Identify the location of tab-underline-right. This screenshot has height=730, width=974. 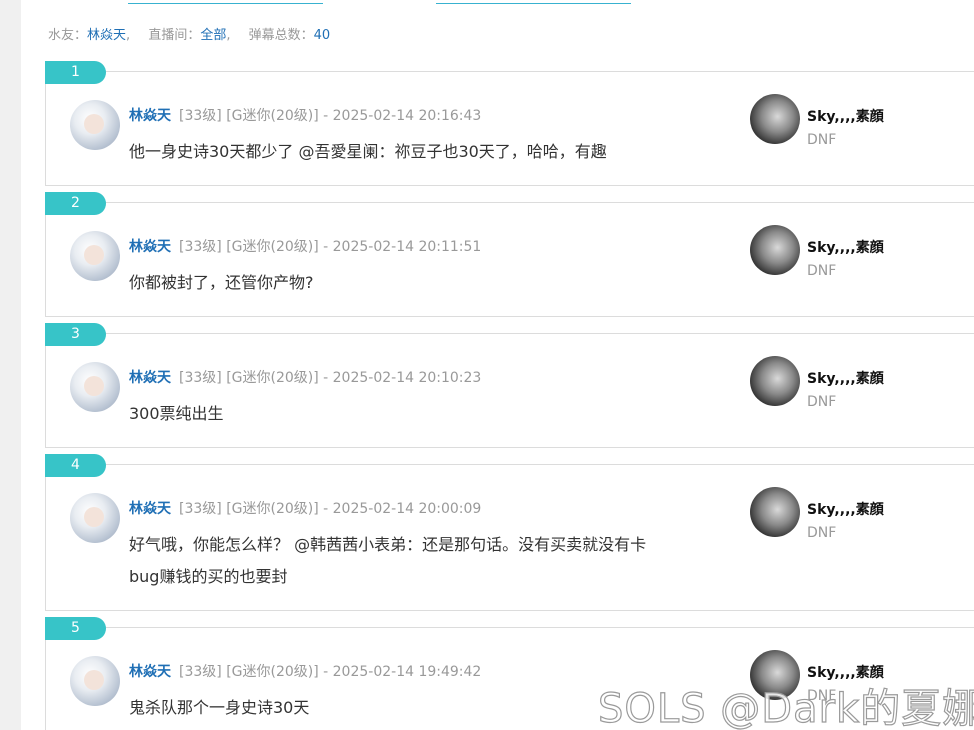
(533, 3).